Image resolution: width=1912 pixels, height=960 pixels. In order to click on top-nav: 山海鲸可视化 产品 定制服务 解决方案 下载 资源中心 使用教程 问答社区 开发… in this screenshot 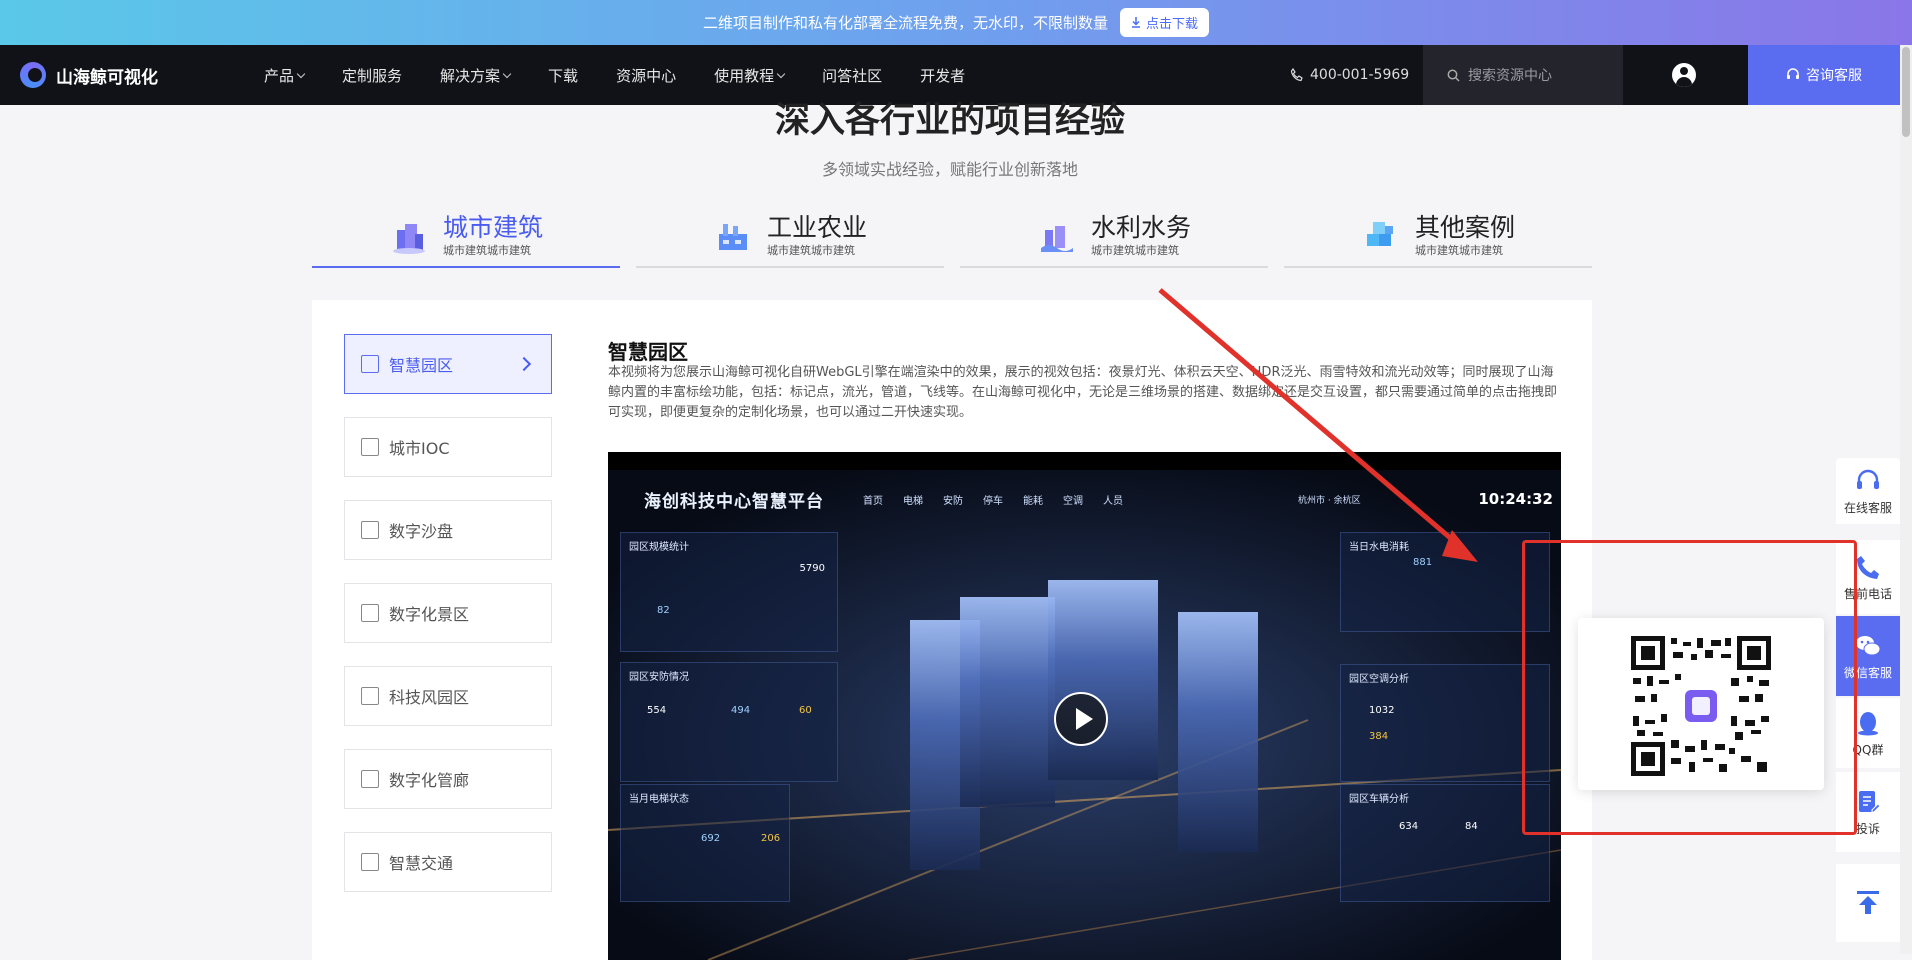, I will do `click(950, 75)`.